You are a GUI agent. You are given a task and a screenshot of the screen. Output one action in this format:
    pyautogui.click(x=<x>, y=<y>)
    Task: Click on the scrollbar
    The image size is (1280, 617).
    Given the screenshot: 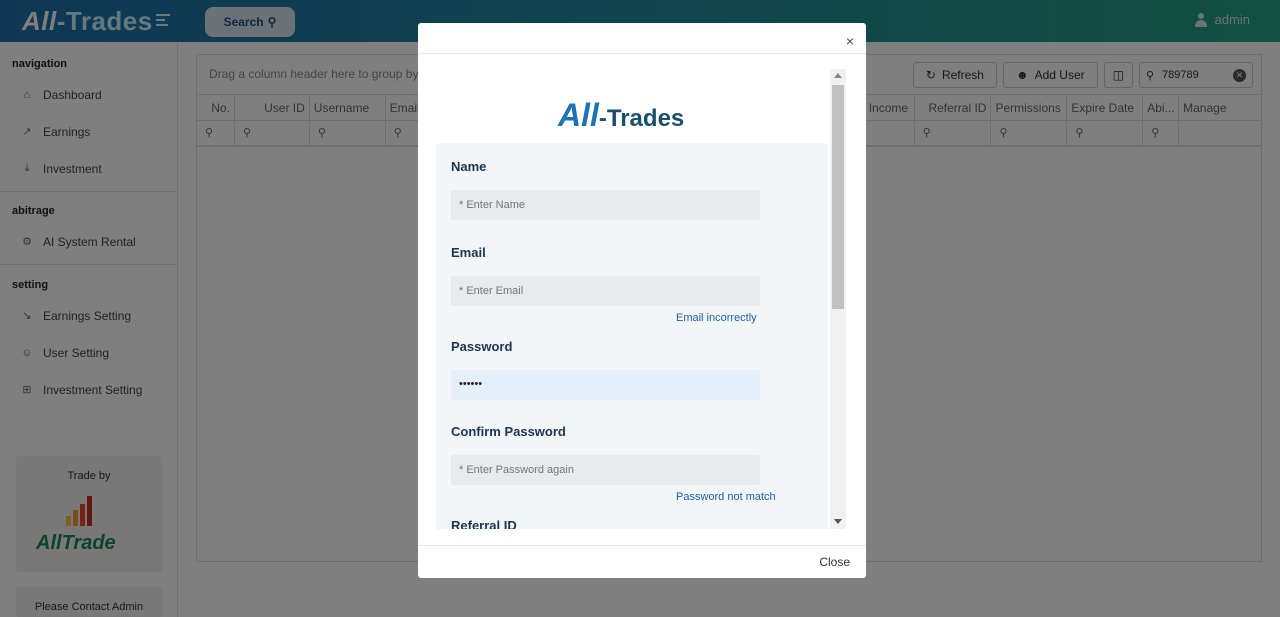 What is the action you would take?
    pyautogui.click(x=838, y=299)
    